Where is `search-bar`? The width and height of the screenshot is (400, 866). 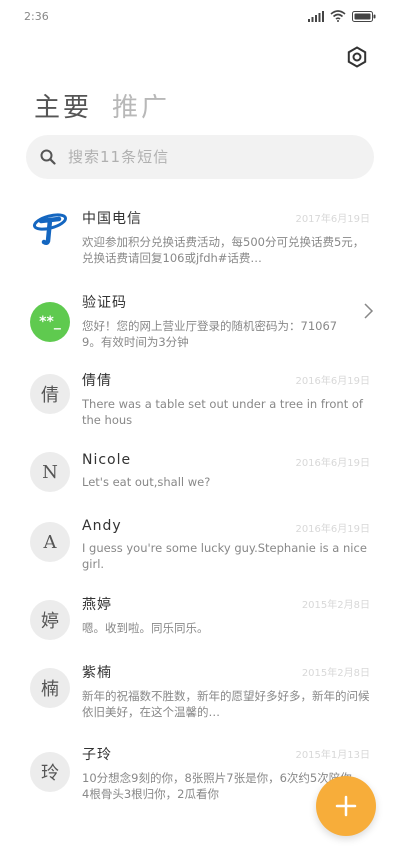 search-bar is located at coordinates (200, 157).